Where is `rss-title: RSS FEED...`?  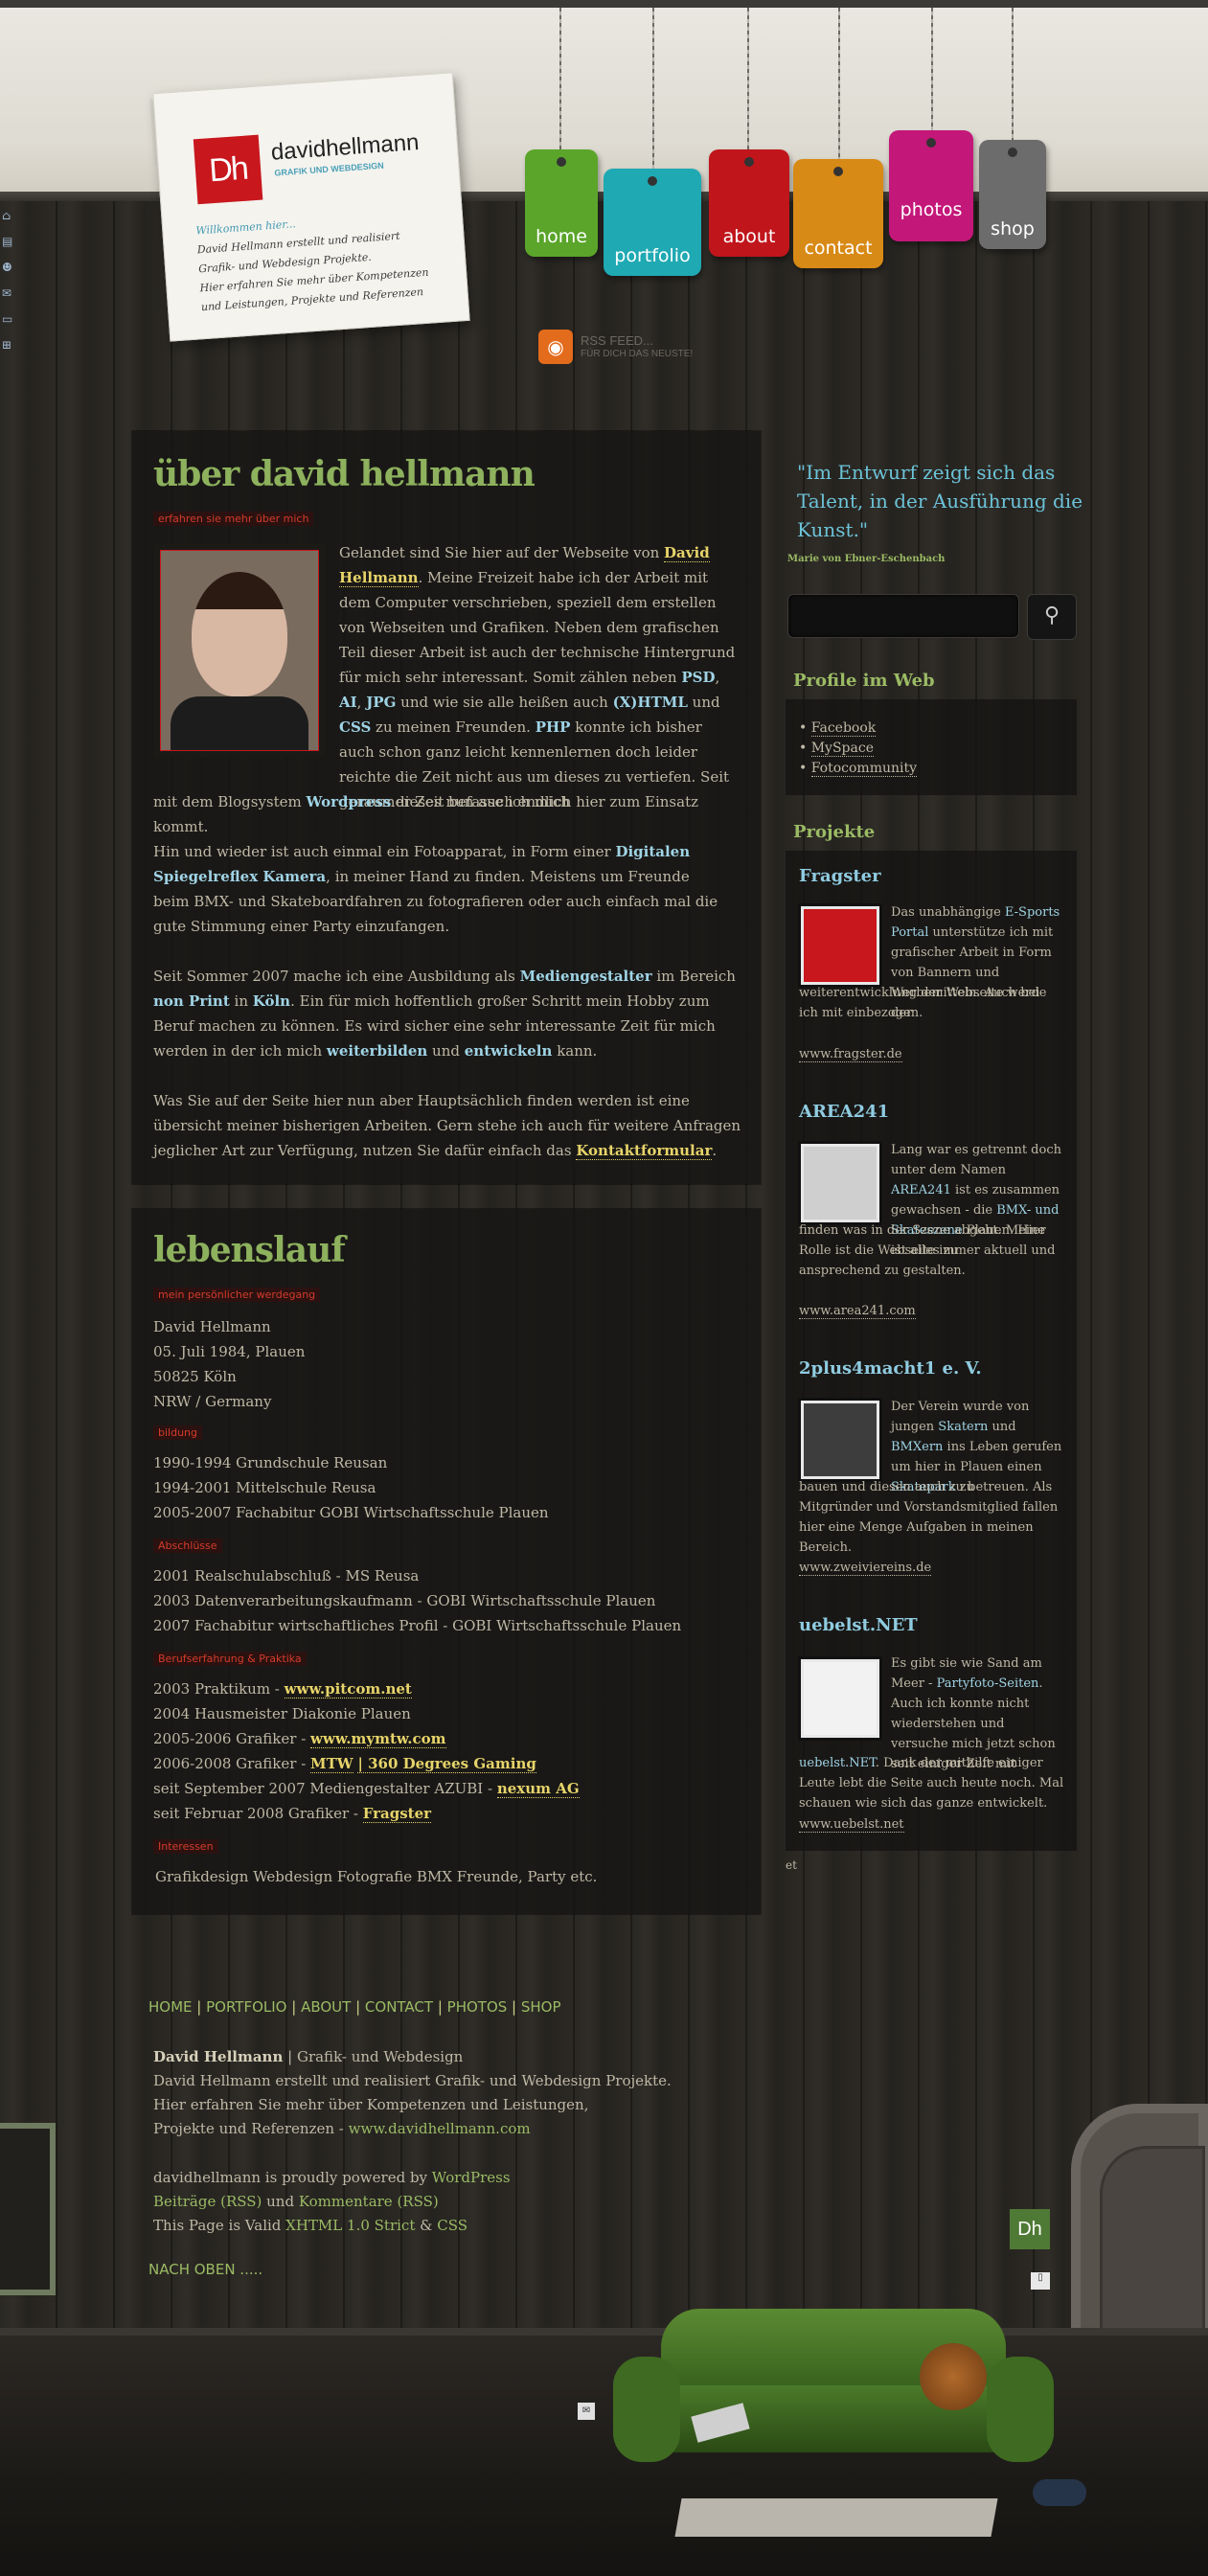 rss-title: RSS FEED... is located at coordinates (617, 340).